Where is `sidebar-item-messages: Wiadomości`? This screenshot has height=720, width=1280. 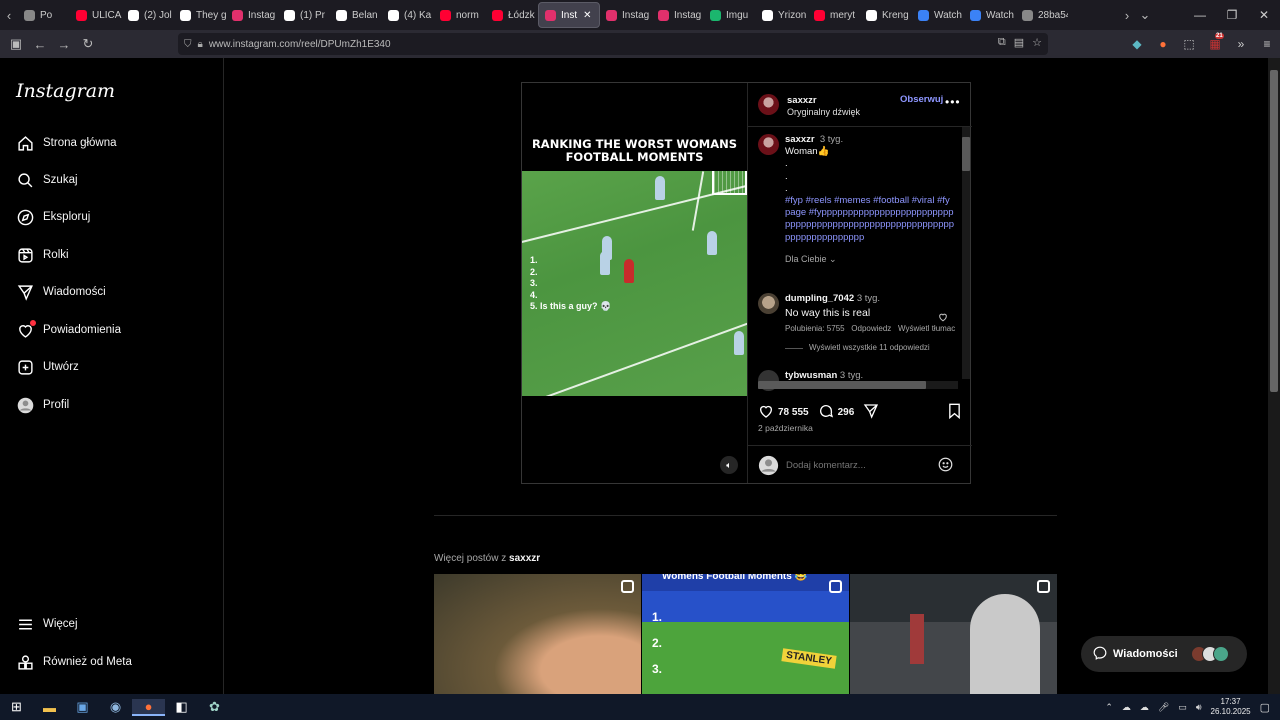
sidebar-item-messages: Wiadomości is located at coordinates (61, 292).